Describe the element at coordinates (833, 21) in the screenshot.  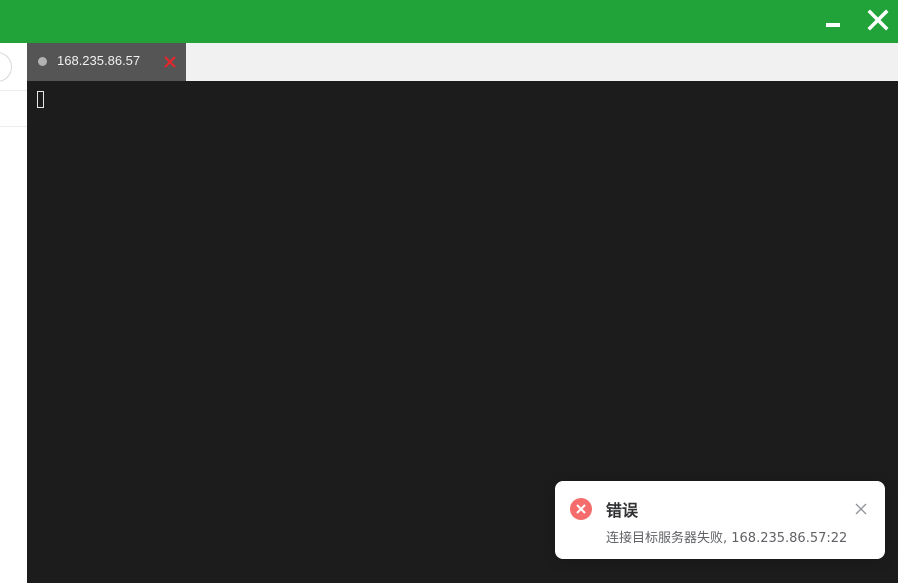
I see `minimize-button` at that location.